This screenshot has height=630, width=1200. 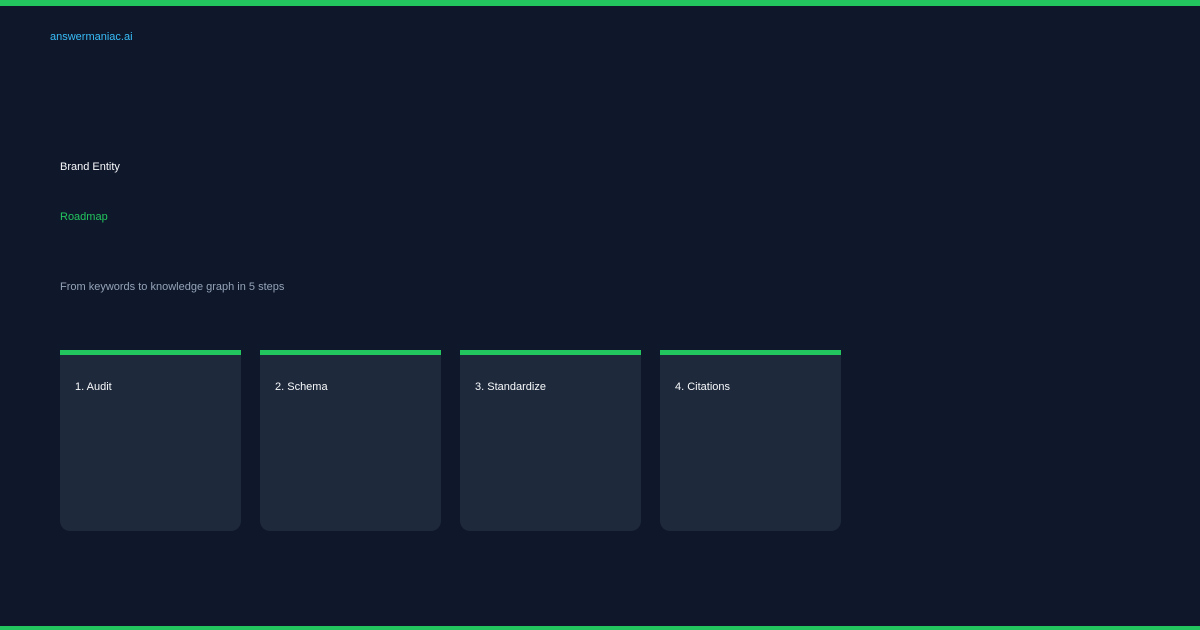 I want to click on brand-logo-text: answermaniac.ai, so click(x=91, y=37).